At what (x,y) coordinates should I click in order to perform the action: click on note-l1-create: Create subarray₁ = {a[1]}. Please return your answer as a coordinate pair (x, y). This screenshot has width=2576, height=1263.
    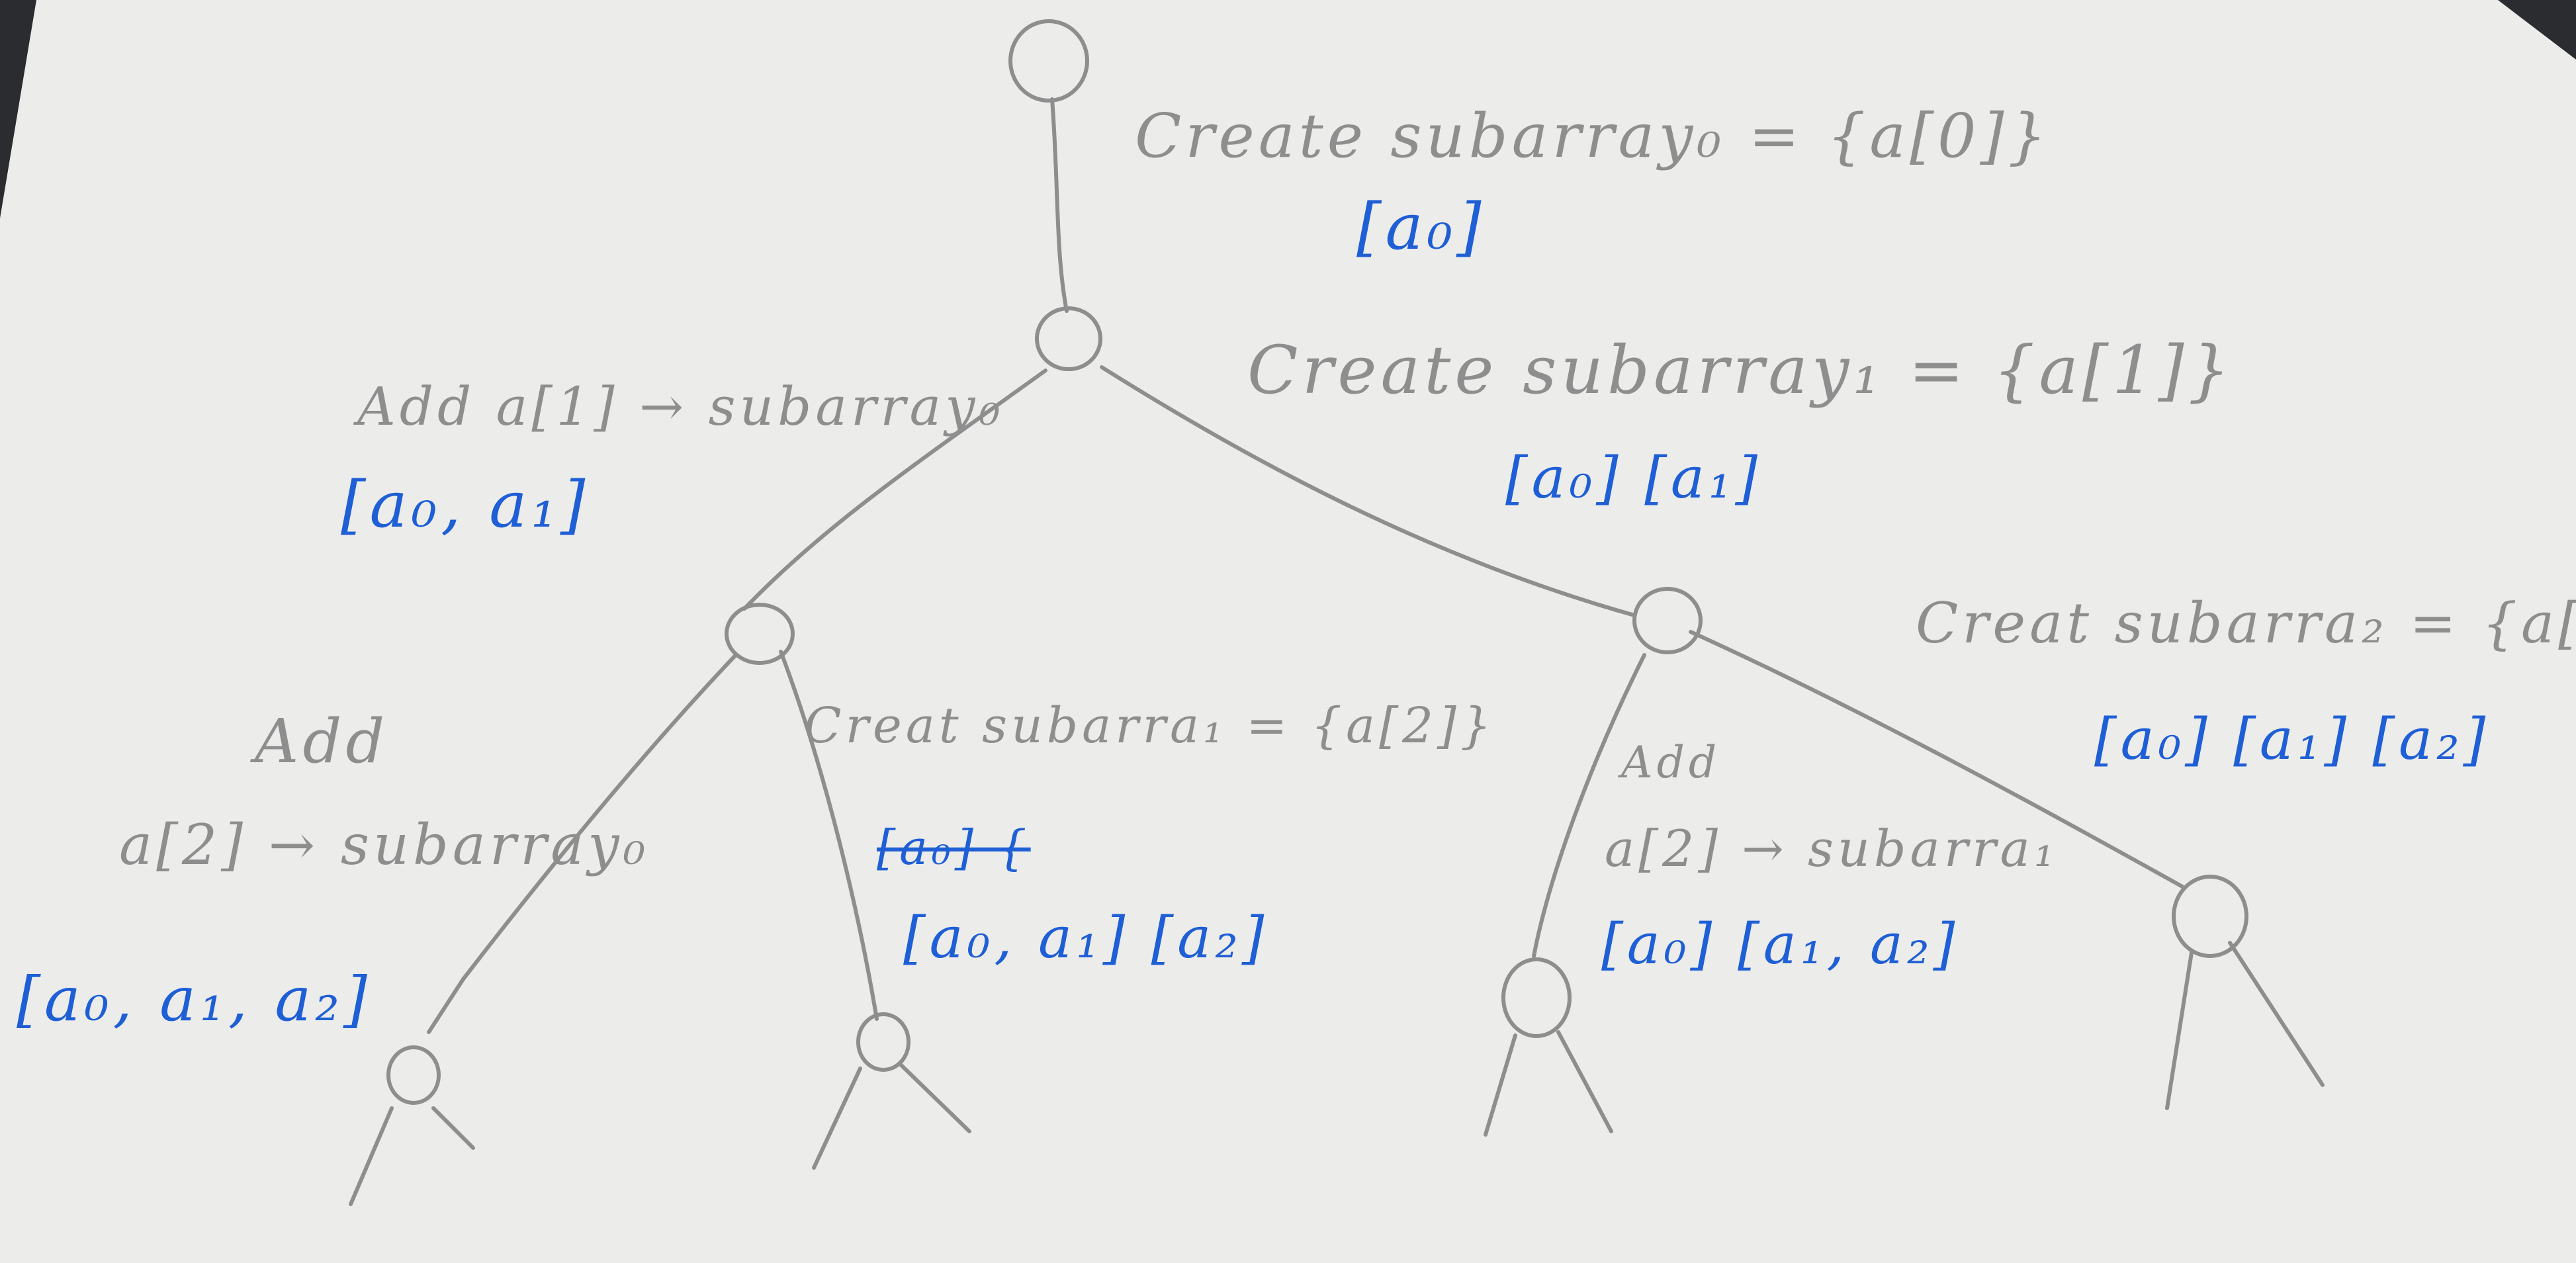
    Looking at the image, I should click on (1741, 370).